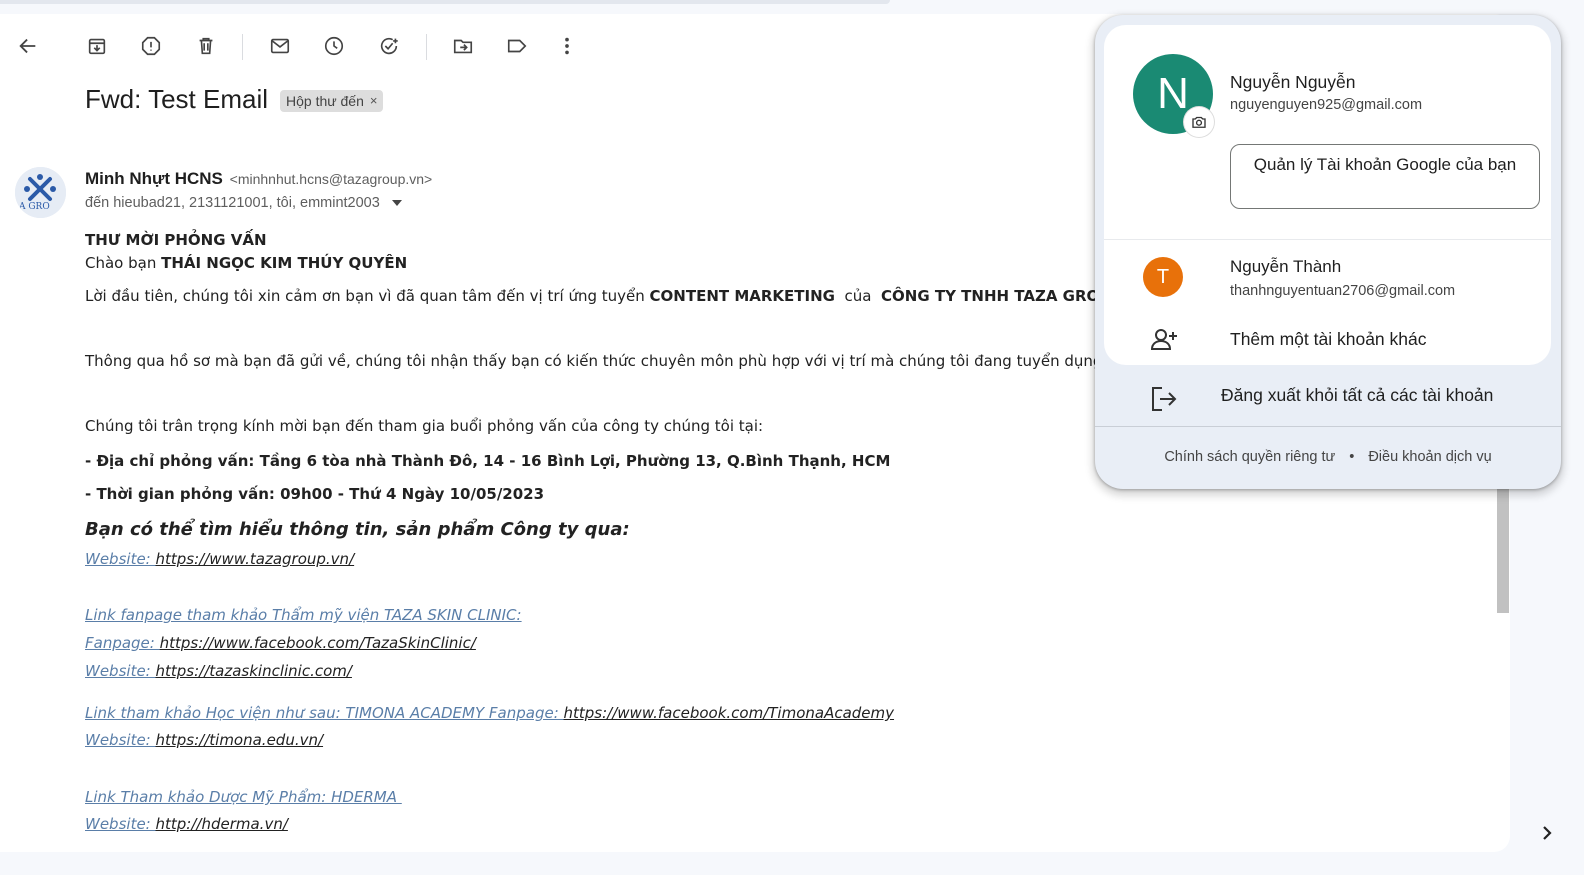 The image size is (1584, 875). Describe the element at coordinates (445, 2) in the screenshot. I see `top-strip` at that location.